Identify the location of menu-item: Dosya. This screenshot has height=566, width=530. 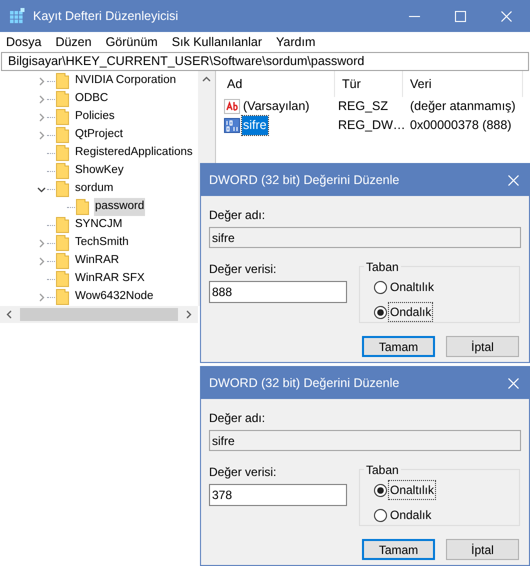
(24, 42).